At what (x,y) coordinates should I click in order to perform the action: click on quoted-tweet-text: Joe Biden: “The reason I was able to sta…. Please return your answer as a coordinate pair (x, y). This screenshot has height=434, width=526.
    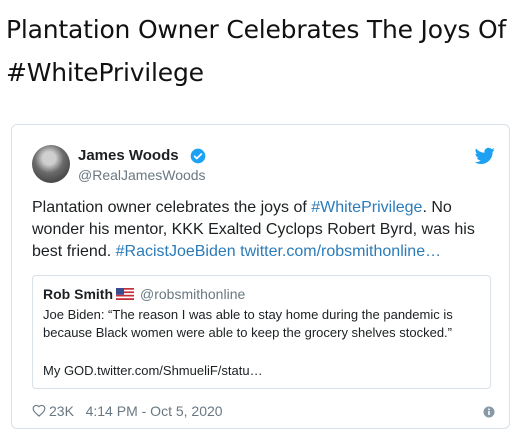
    Looking at the image, I should click on (248, 323).